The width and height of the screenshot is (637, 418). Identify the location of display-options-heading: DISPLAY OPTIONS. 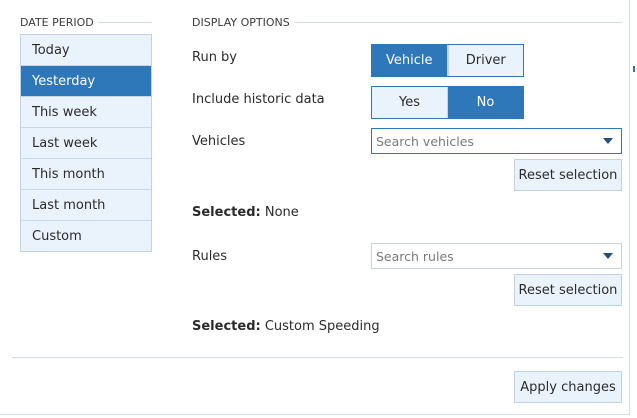
(407, 22).